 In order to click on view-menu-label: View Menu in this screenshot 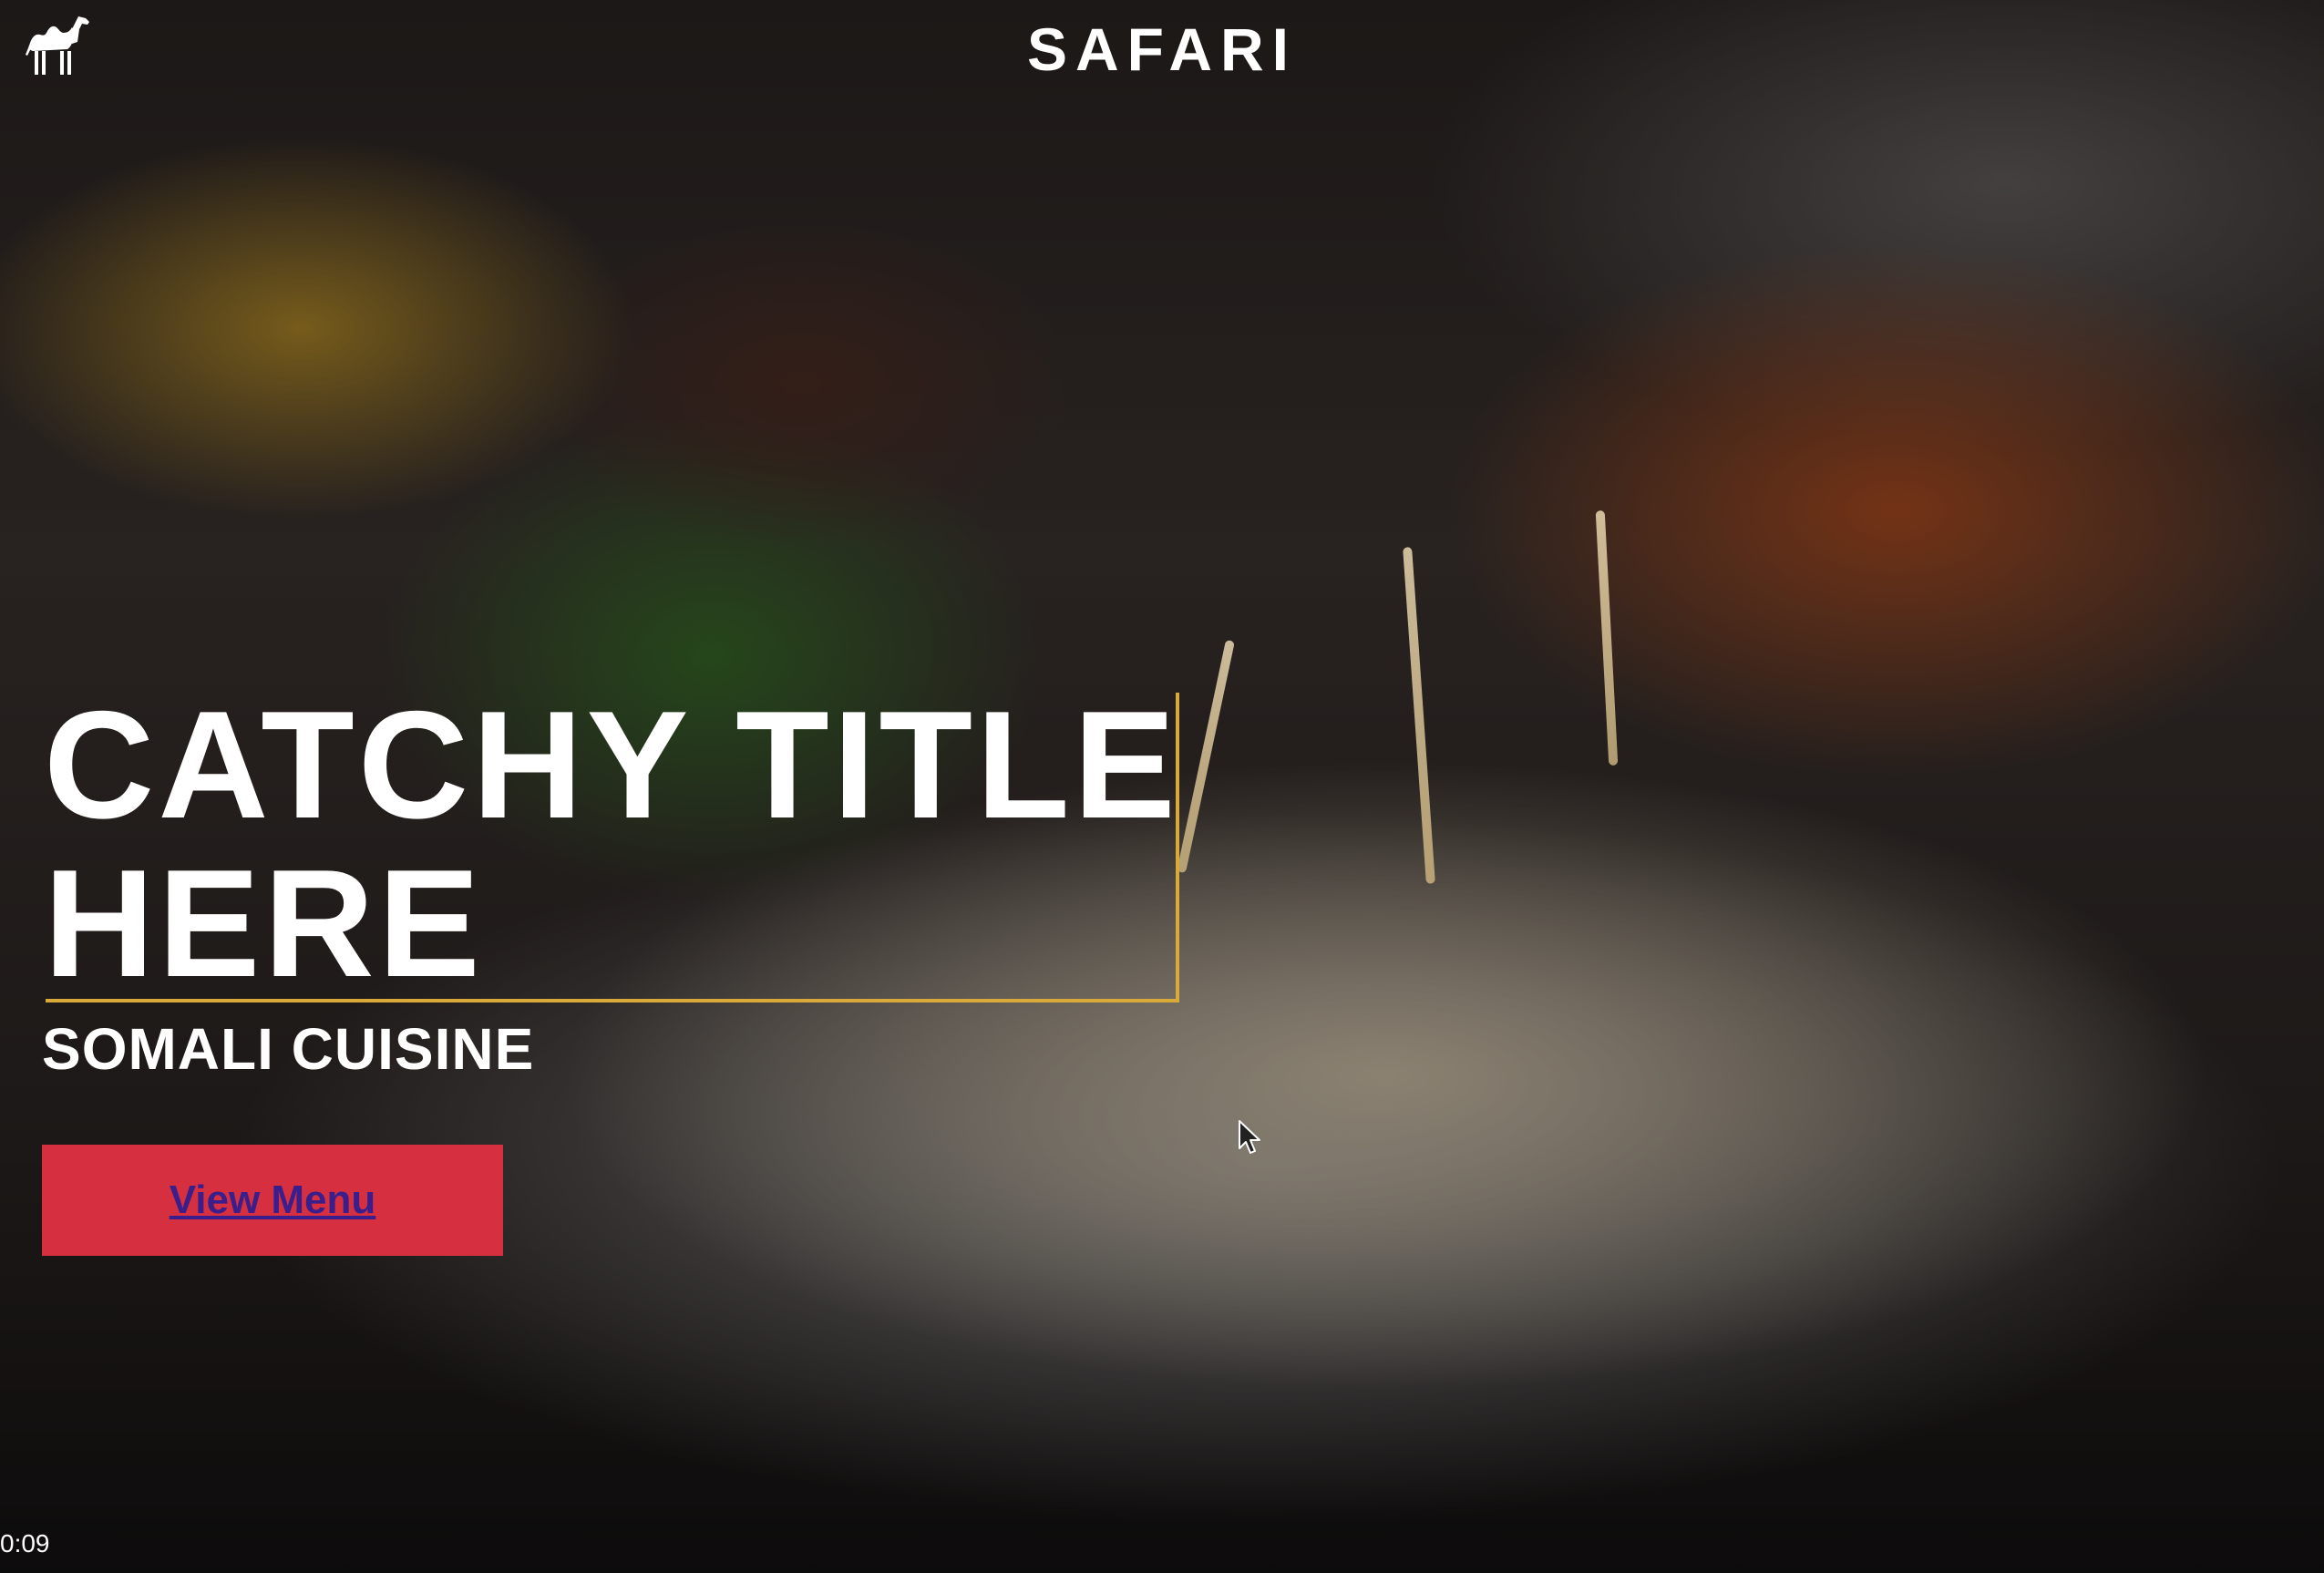, I will do `click(273, 1200)`.